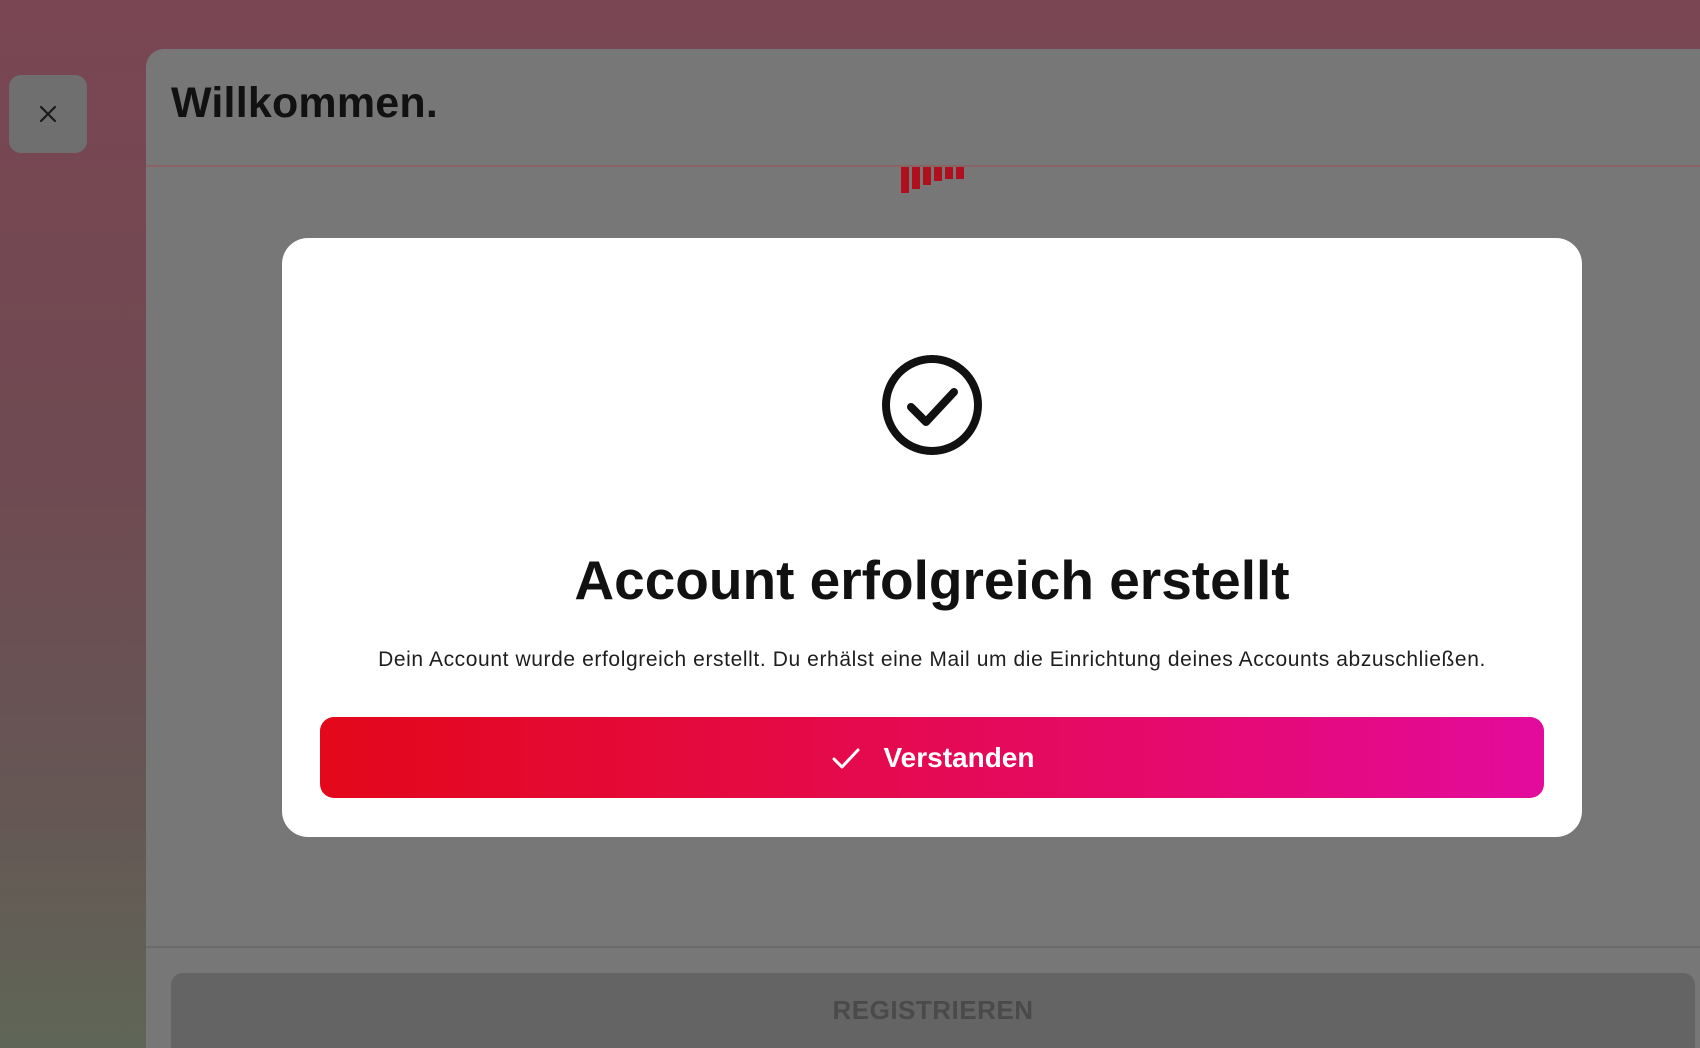  I want to click on close-button, so click(48, 114).